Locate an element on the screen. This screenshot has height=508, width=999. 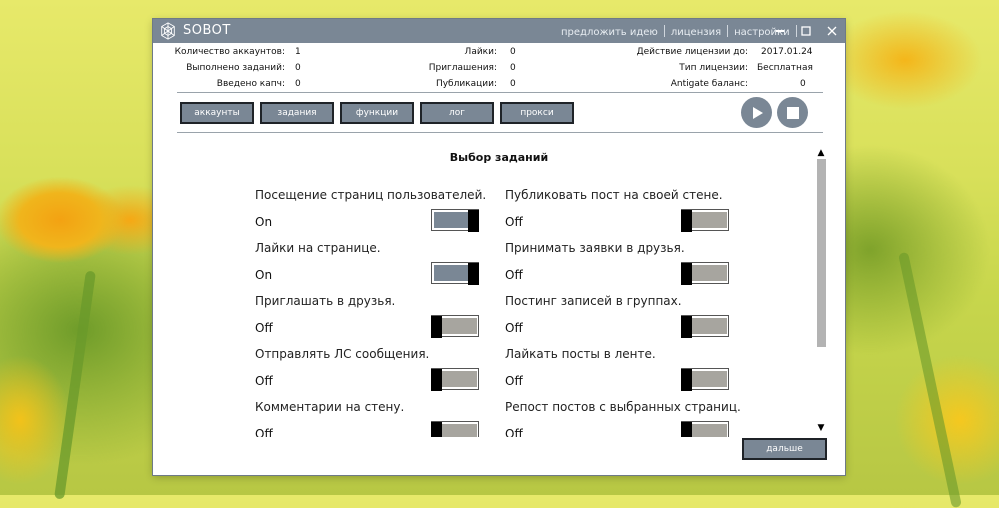
task-label: Публиковать пост на своей стене. is located at coordinates (614, 195).